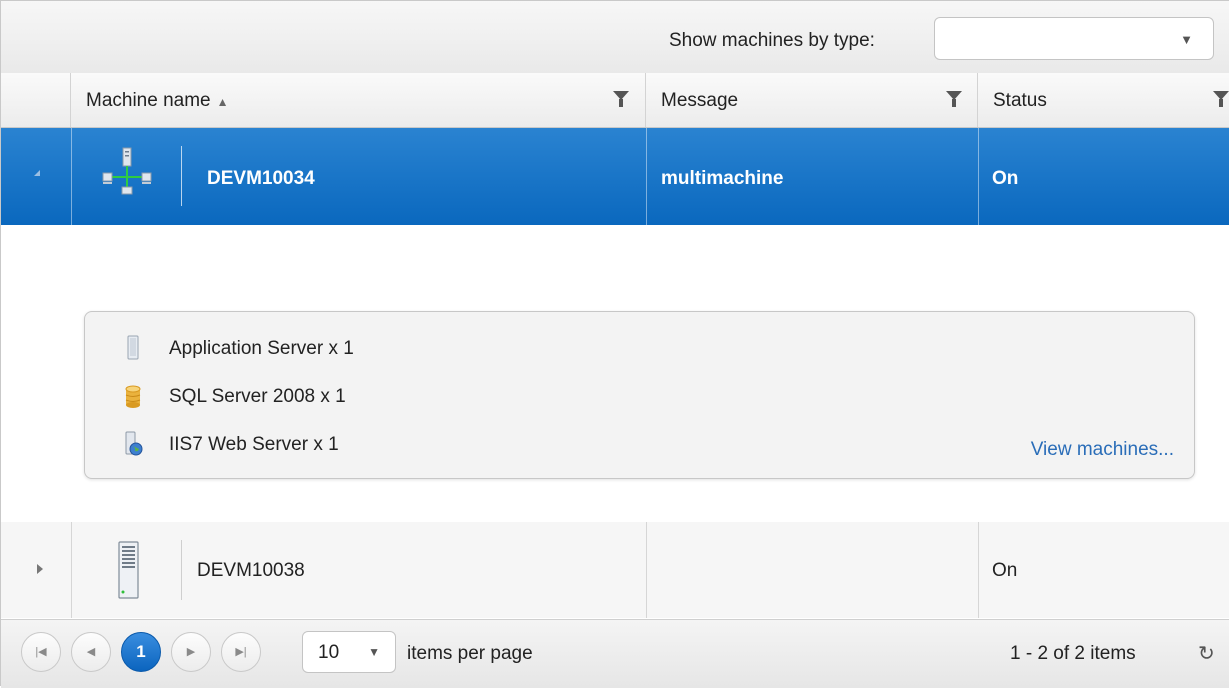 The width and height of the screenshot is (1229, 688). What do you see at coordinates (1074, 38) in the screenshot?
I see `machine-type-select: ▼` at bounding box center [1074, 38].